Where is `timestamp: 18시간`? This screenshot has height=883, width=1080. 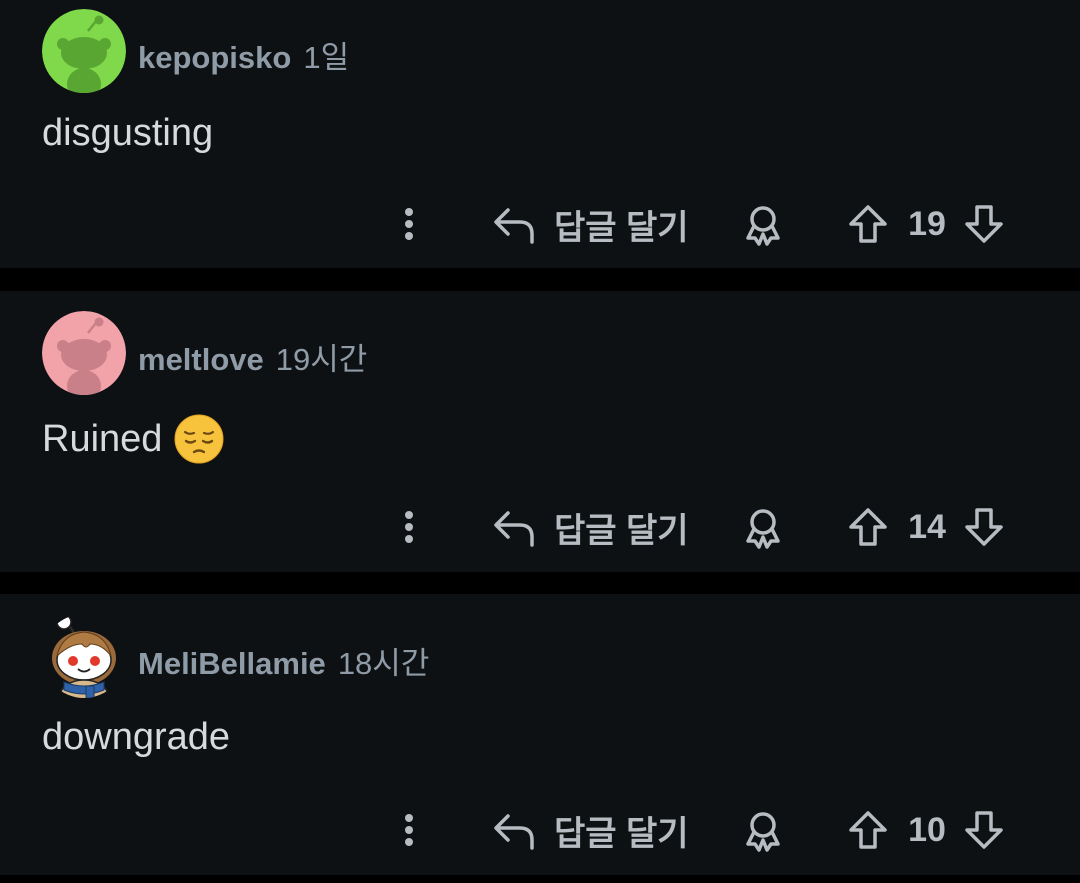 timestamp: 18시간 is located at coordinates (383, 663).